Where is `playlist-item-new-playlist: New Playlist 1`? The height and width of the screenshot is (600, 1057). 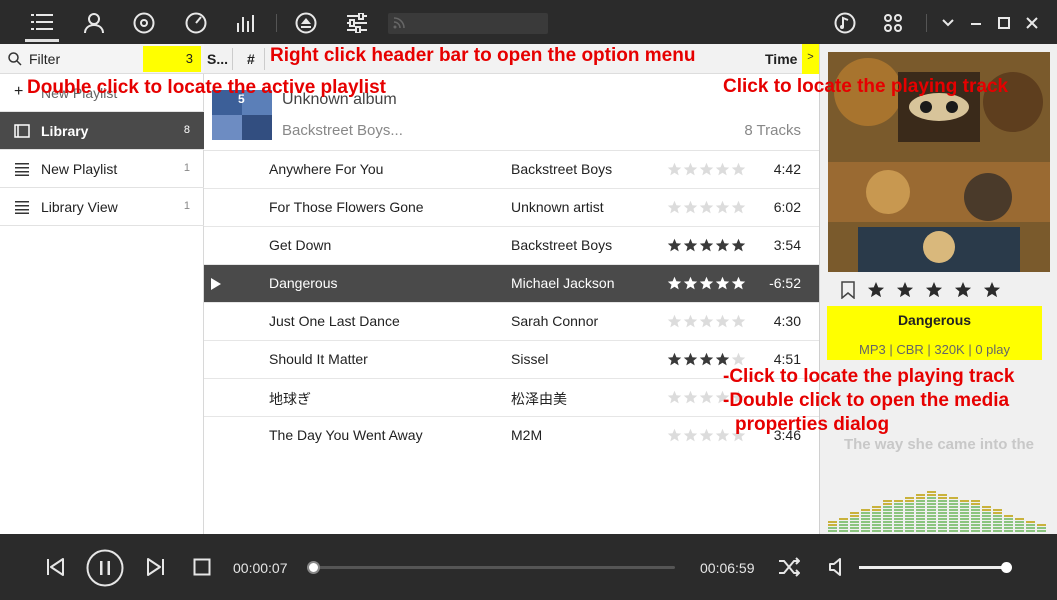 playlist-item-new-playlist: New Playlist 1 is located at coordinates (102, 169).